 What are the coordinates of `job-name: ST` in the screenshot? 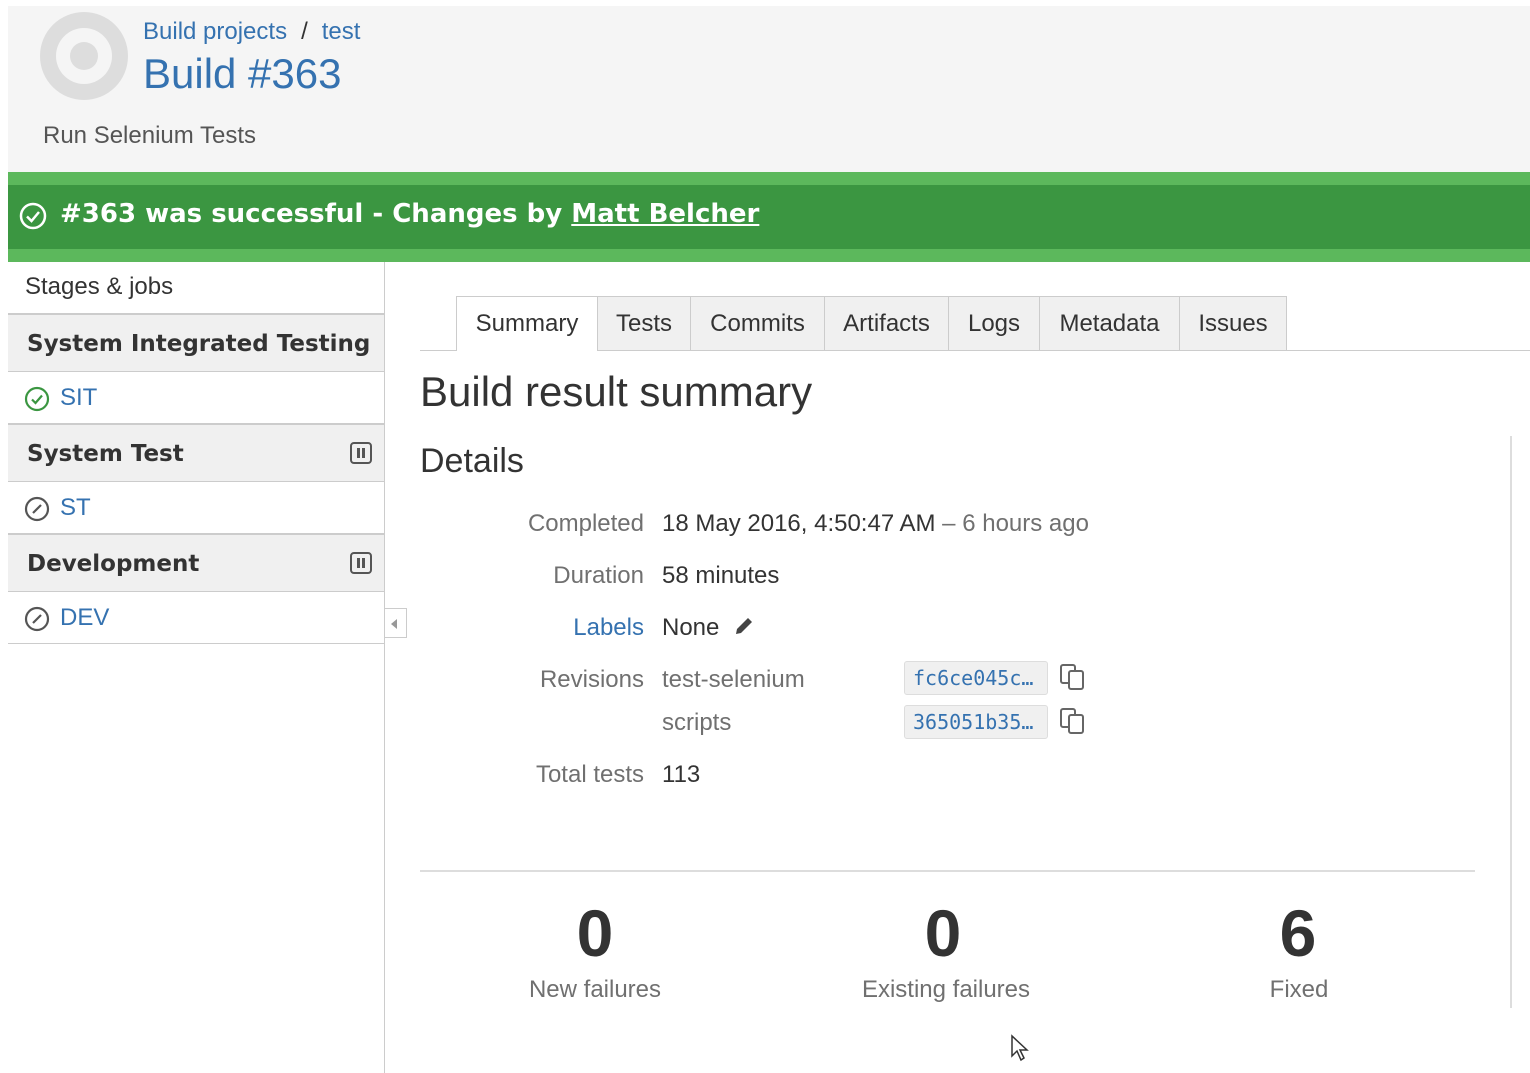 It's located at (75, 507).